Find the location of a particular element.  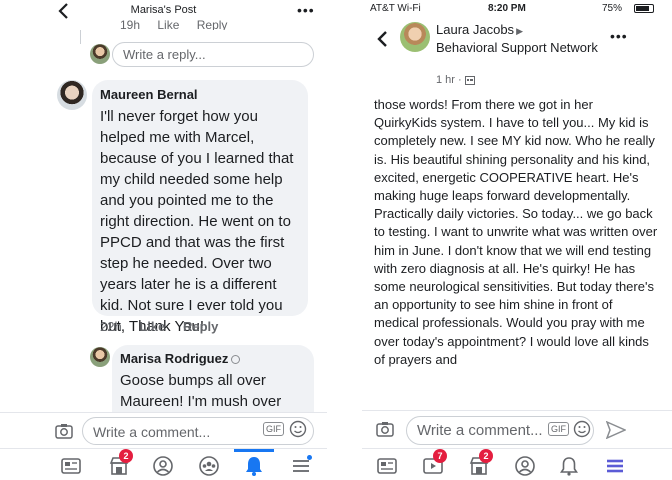

author-name: Laura Jacobs is located at coordinates (475, 29).